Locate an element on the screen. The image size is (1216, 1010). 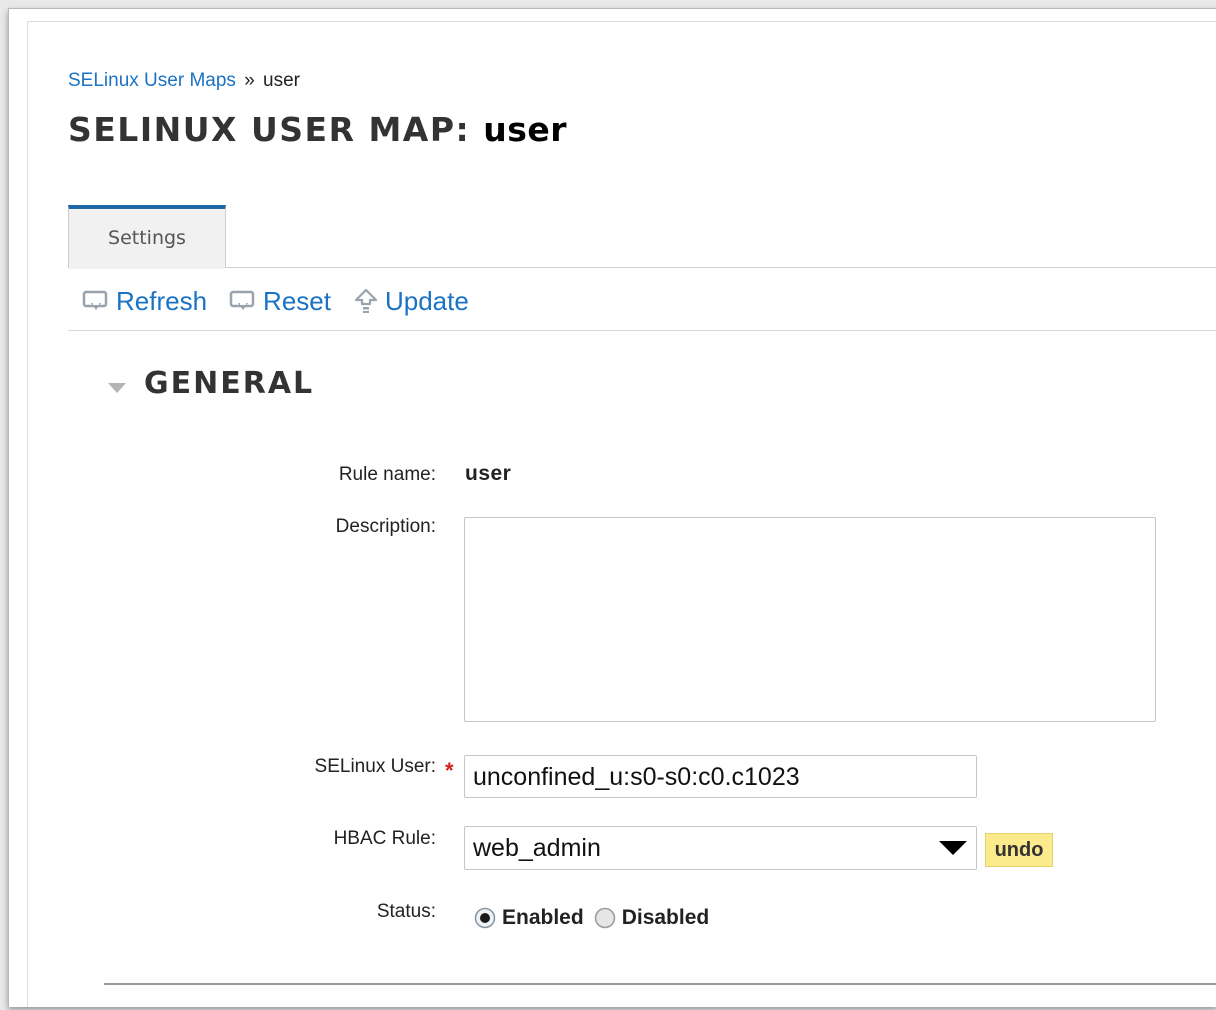
tab-bar-divider is located at coordinates (642, 267).